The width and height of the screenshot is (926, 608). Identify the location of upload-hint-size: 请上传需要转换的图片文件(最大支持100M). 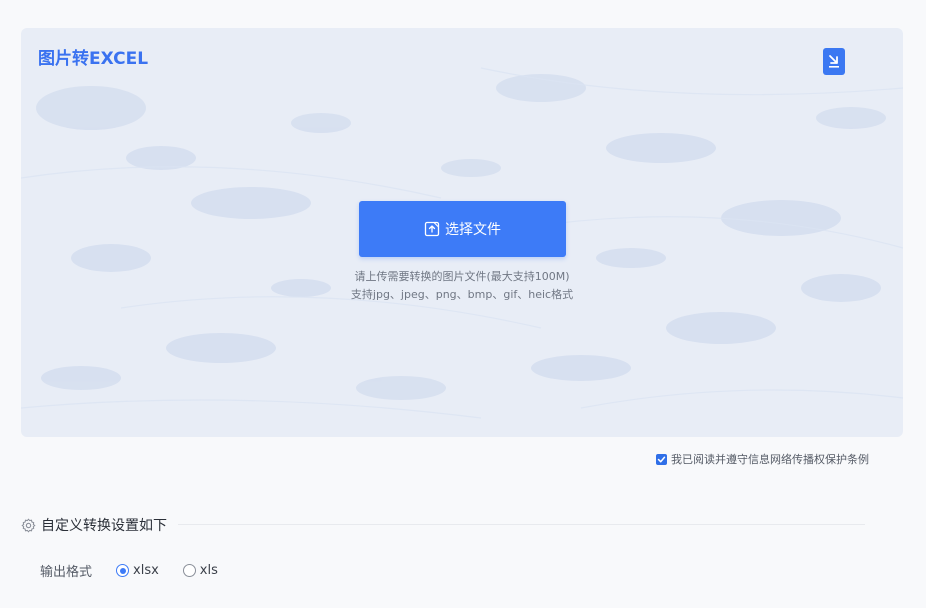
(462, 276).